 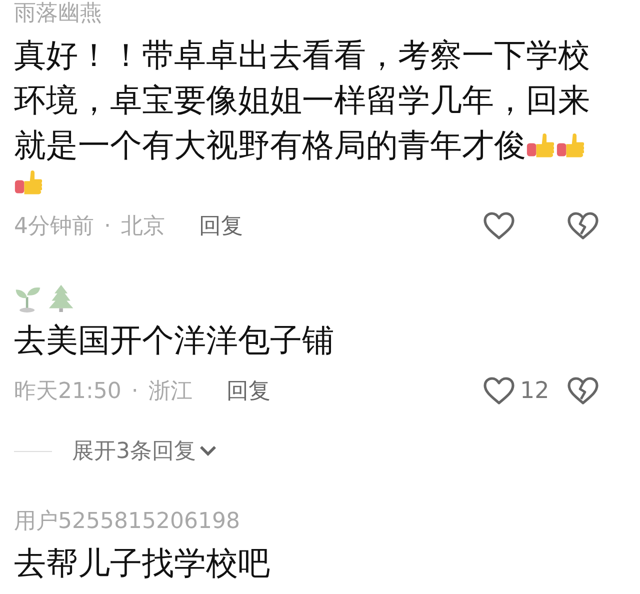 I want to click on comment-location: 北京, so click(x=143, y=227).